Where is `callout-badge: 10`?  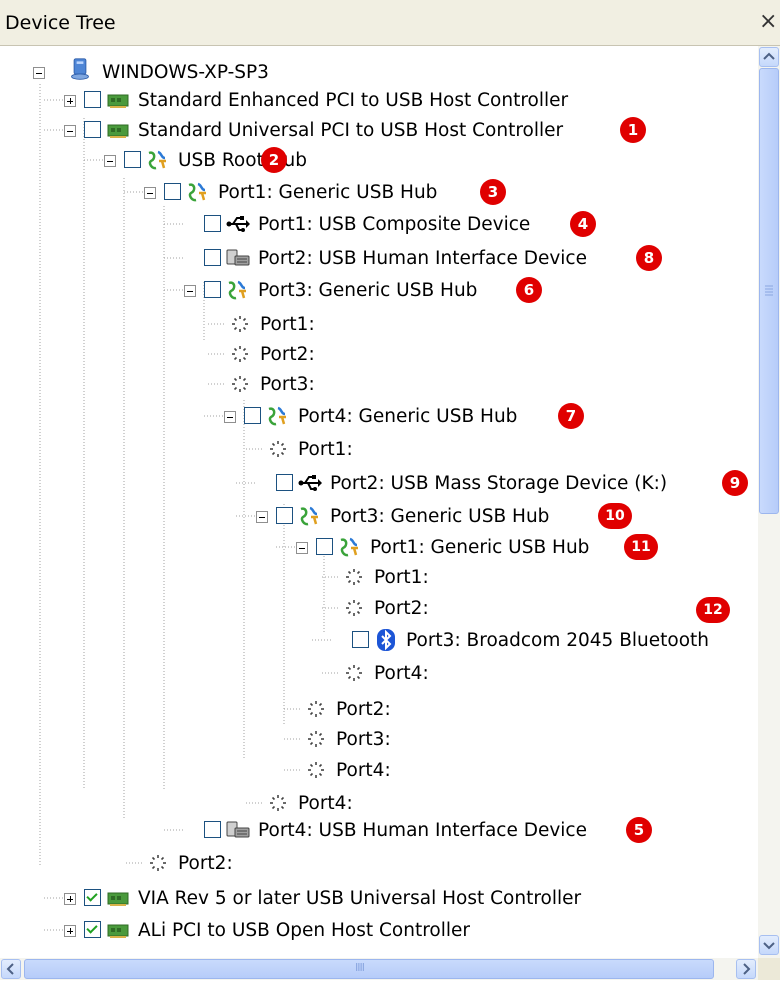 callout-badge: 10 is located at coordinates (615, 516).